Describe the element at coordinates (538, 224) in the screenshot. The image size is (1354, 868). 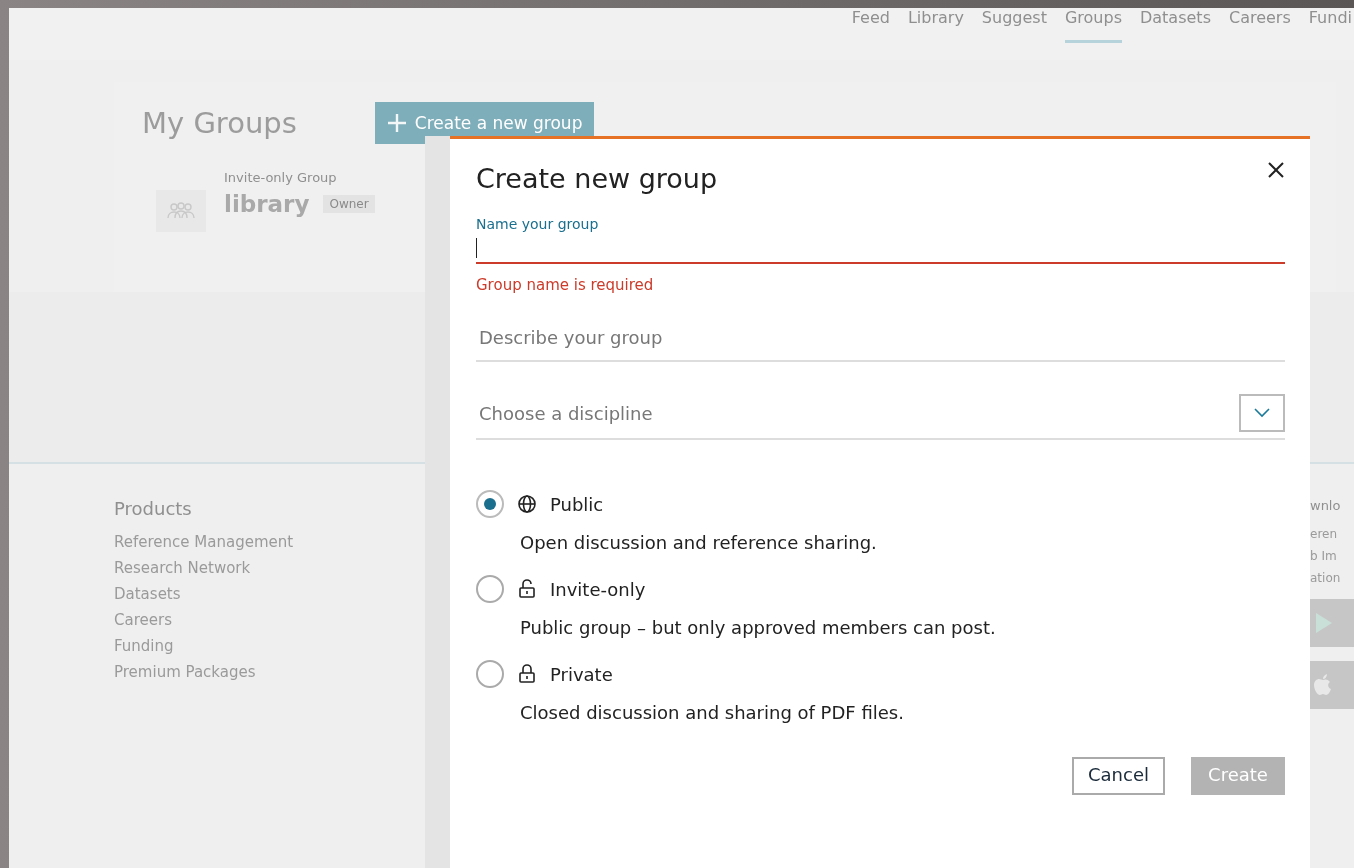
I see `field-label: Name your group` at that location.